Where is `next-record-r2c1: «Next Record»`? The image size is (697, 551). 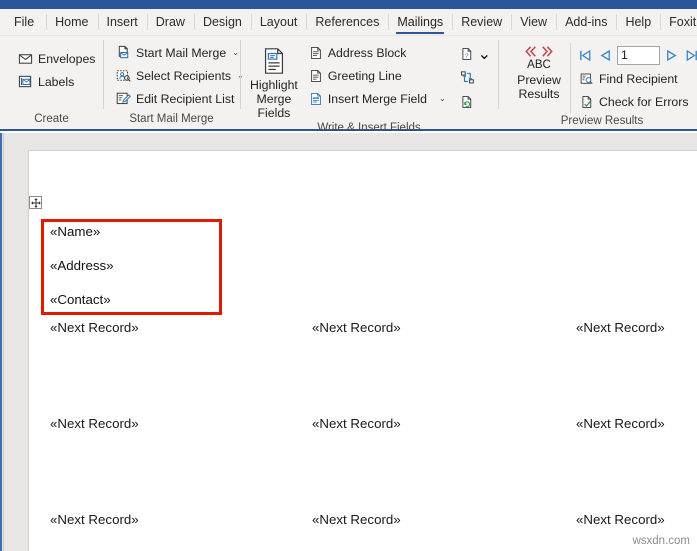
next-record-r2c1: «Next Record» is located at coordinates (356, 519).